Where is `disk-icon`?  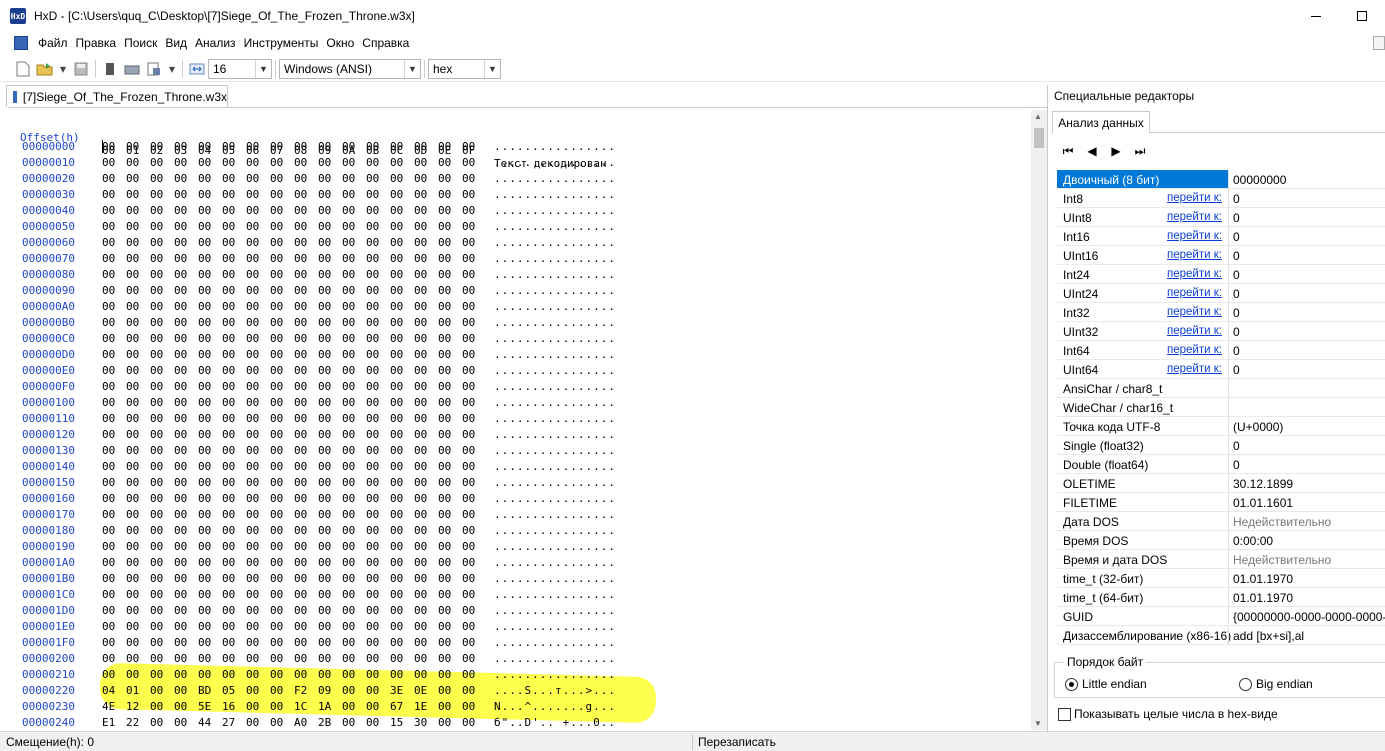
disk-icon is located at coordinates (132, 69).